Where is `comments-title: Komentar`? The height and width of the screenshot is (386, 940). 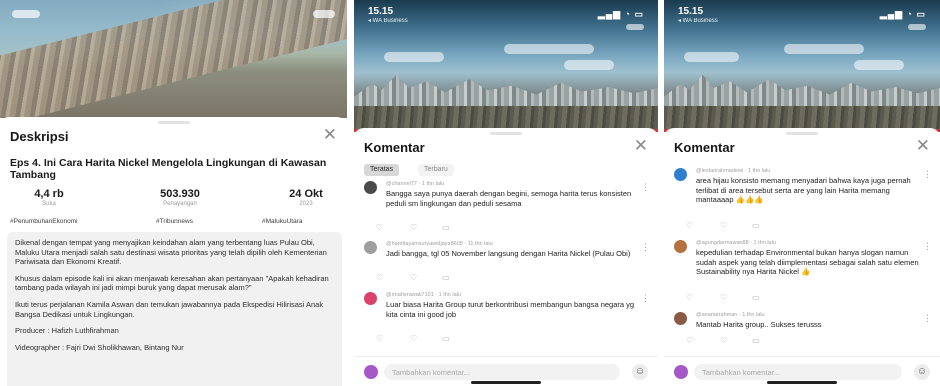
comments-title: Komentar is located at coordinates (394, 147).